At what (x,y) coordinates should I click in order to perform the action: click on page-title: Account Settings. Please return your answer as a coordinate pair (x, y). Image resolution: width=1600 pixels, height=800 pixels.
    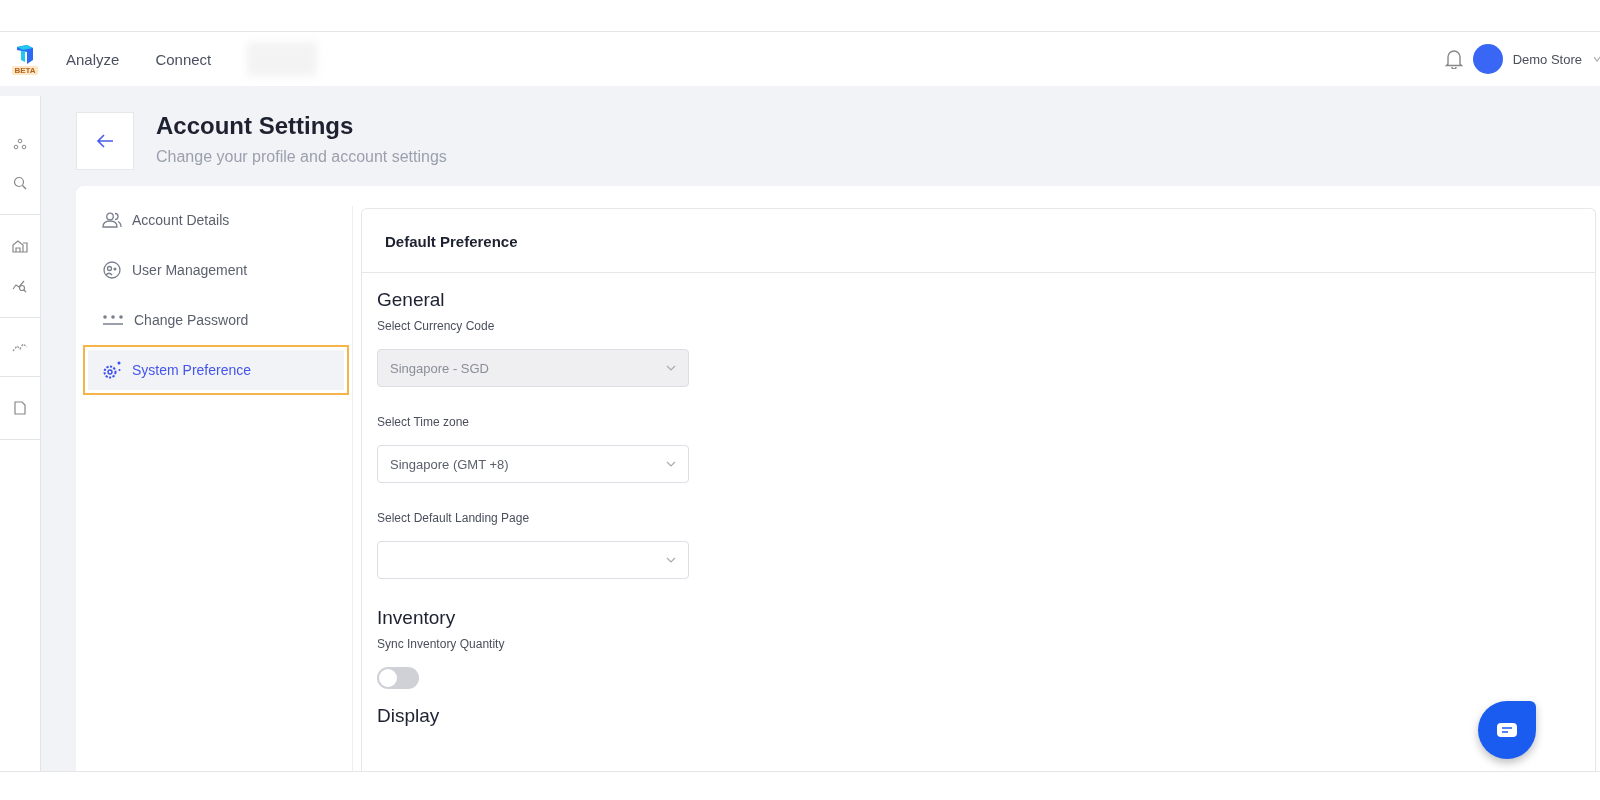
    Looking at the image, I should click on (255, 126).